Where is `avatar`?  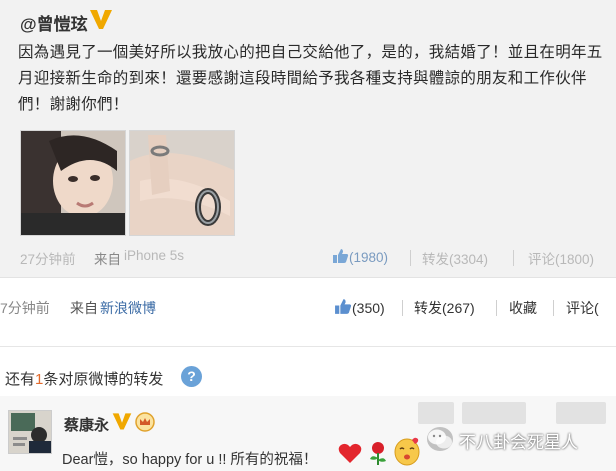 avatar is located at coordinates (30, 432).